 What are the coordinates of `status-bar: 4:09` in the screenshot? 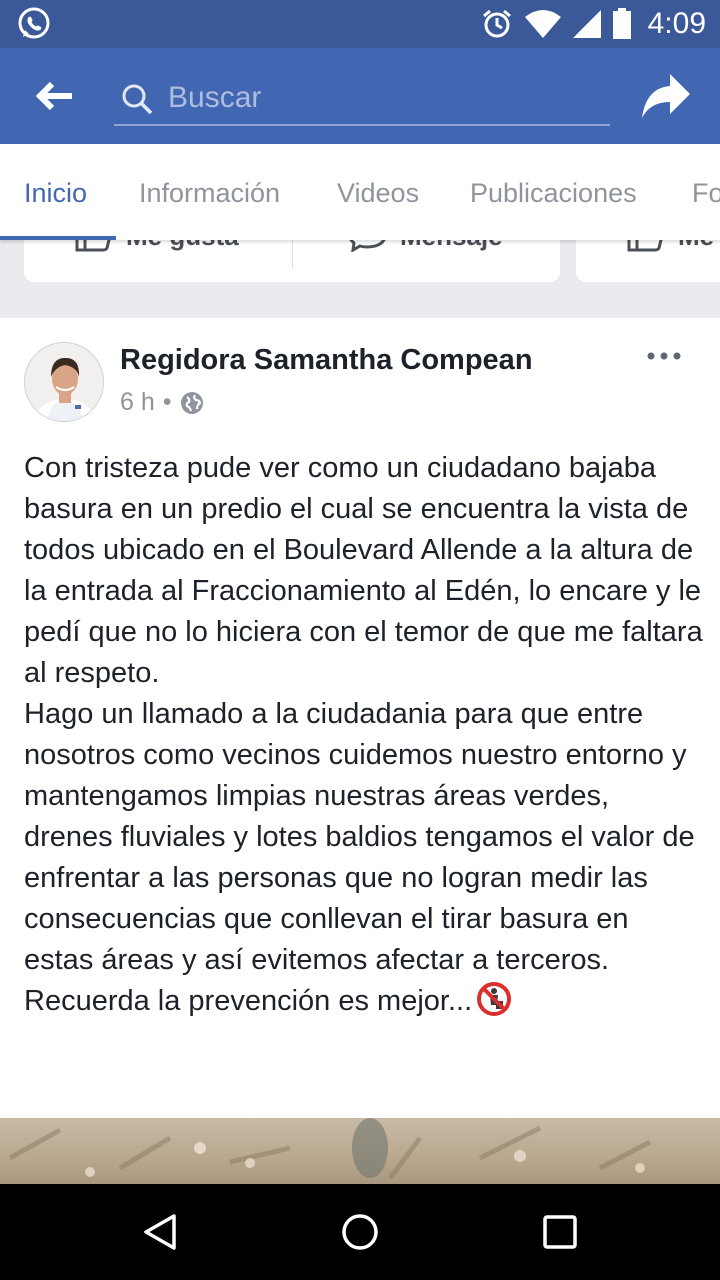 It's located at (360, 24).